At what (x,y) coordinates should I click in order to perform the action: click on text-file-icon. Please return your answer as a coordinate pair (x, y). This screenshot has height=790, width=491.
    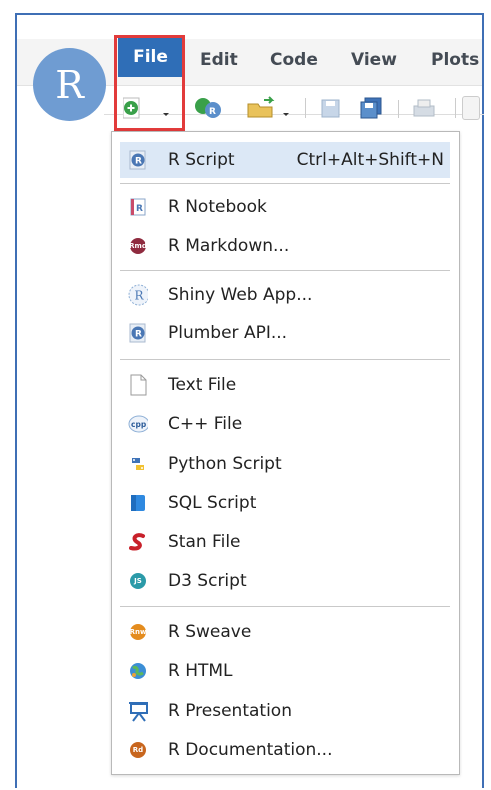
    Looking at the image, I should click on (138, 385).